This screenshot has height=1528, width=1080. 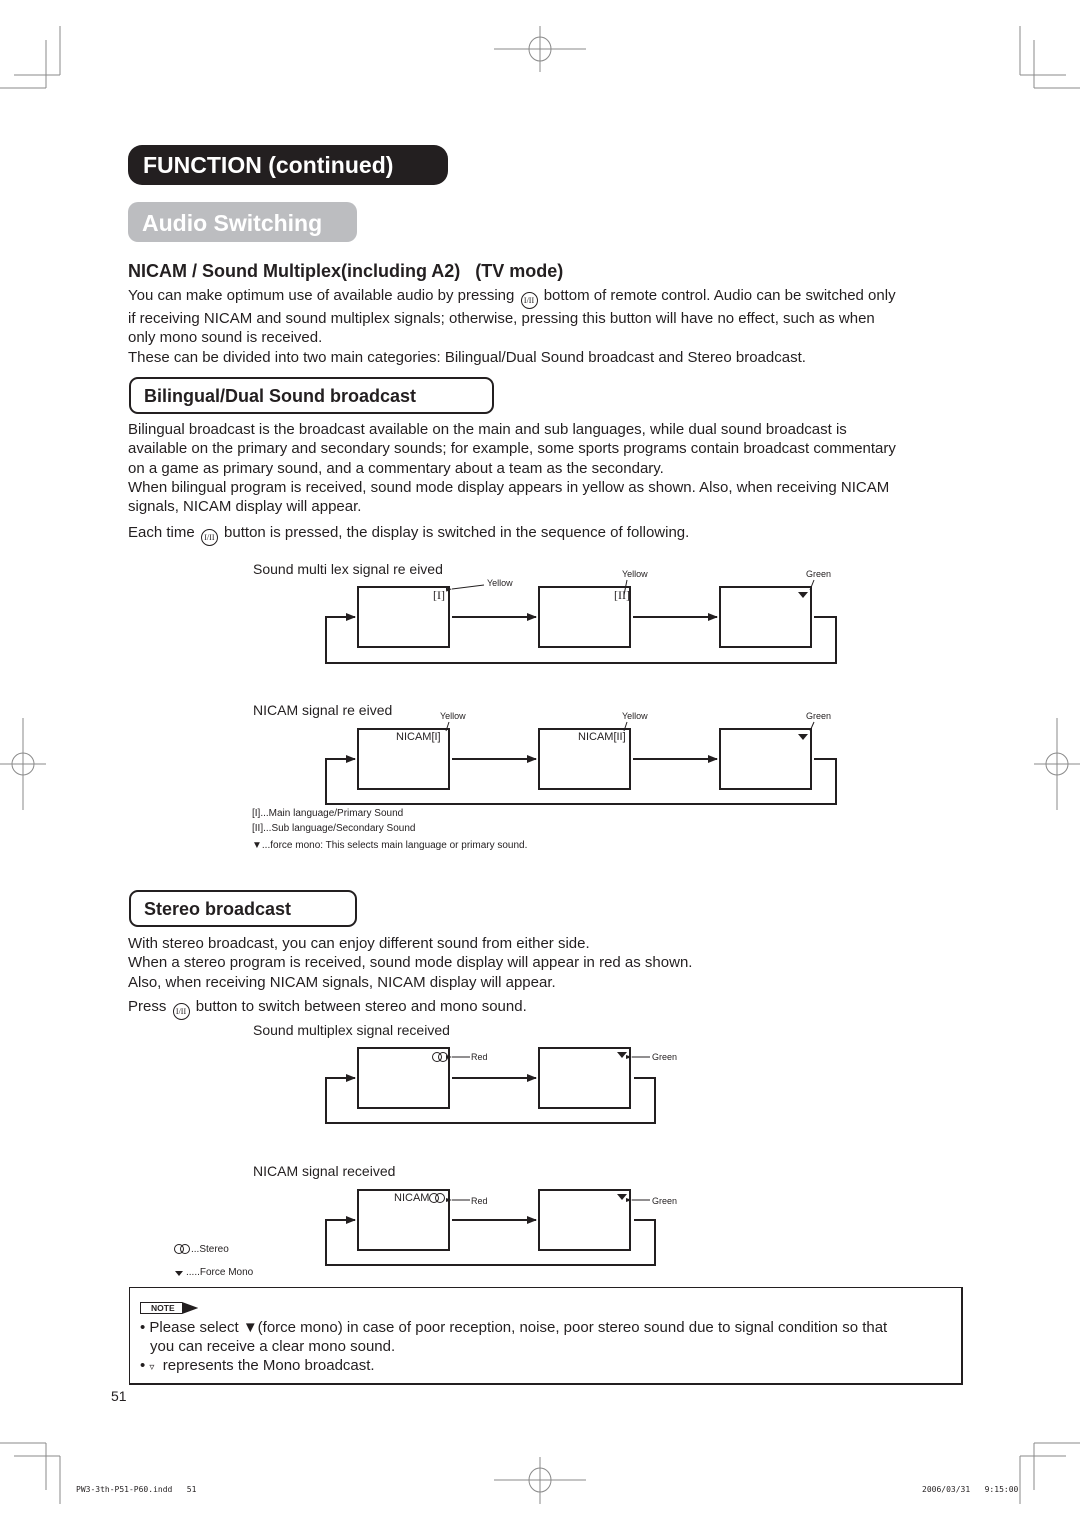 I want to click on timestamp-slug: 2006/03/31 9:15:00, so click(x=970, y=1489).